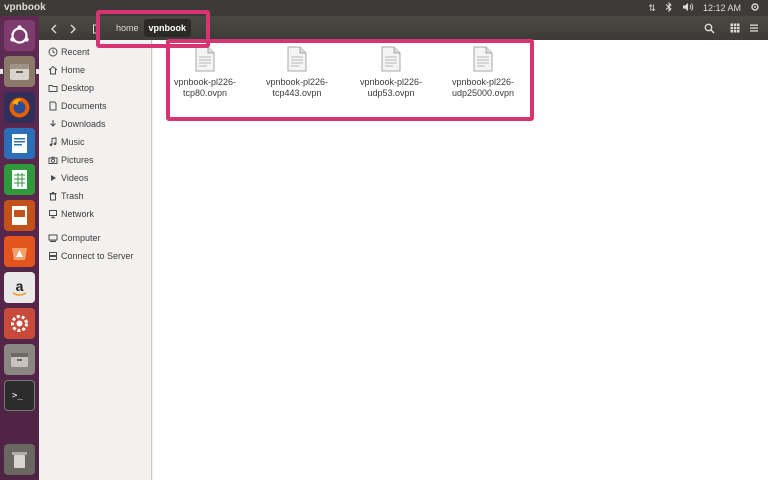 The width and height of the screenshot is (768, 480). Describe the element at coordinates (1, 71) in the screenshot. I see `launcher-active-indicator` at that location.